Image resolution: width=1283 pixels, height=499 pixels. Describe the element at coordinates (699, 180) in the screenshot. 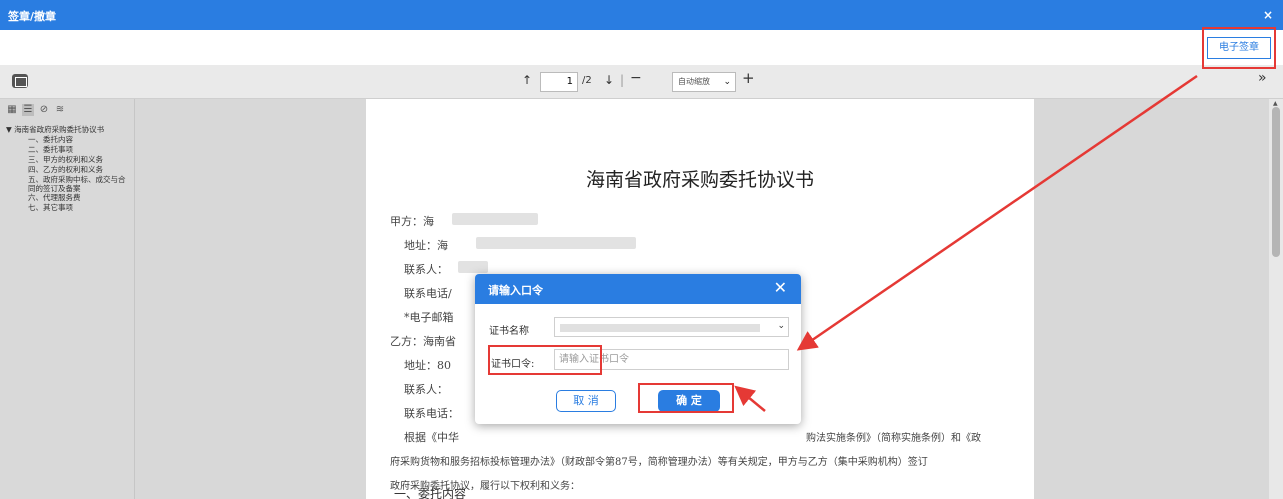

I see `document-title: 海南省政府采购委托协议书` at that location.